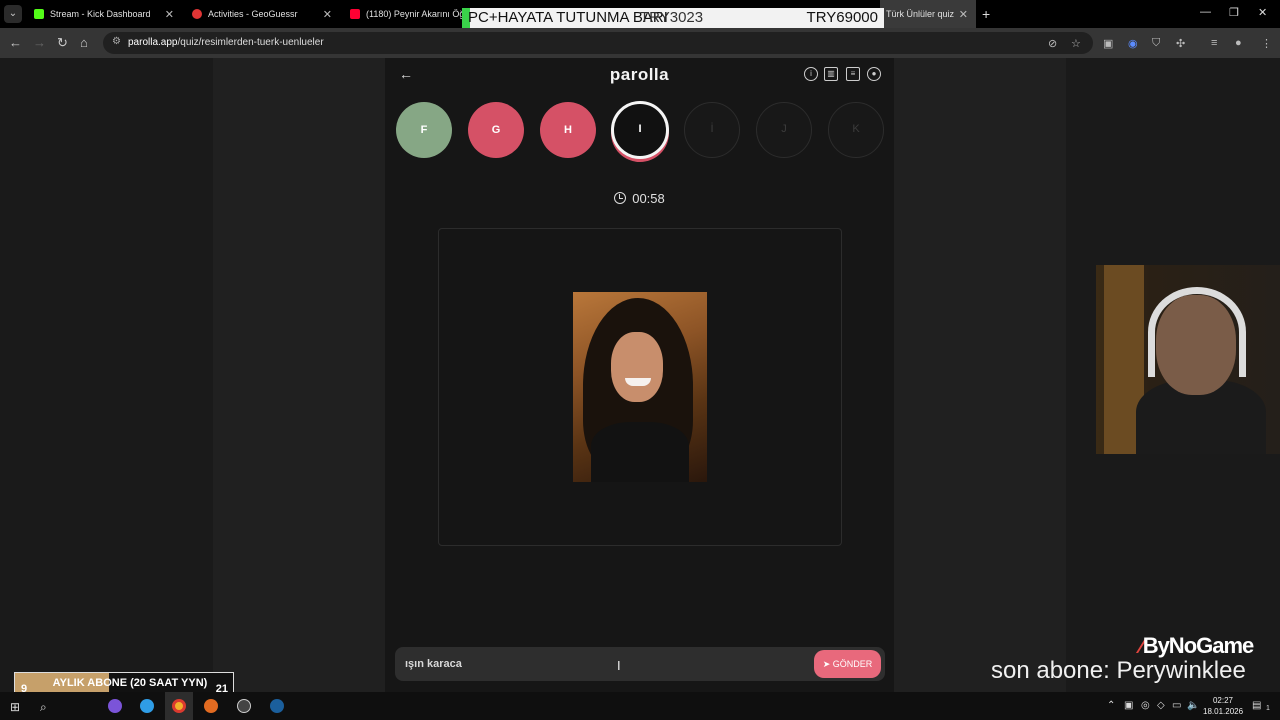 The width and height of the screenshot is (1280, 720). What do you see at coordinates (39, 14) in the screenshot?
I see `kick-favicon-icon` at bounding box center [39, 14].